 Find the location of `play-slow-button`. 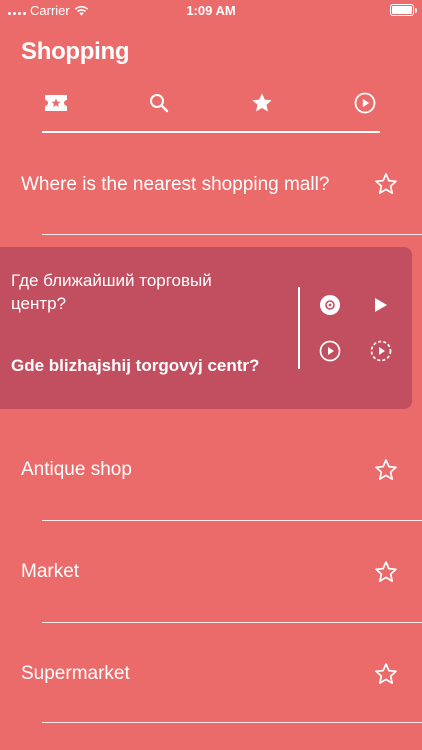

play-slow-button is located at coordinates (381, 351).